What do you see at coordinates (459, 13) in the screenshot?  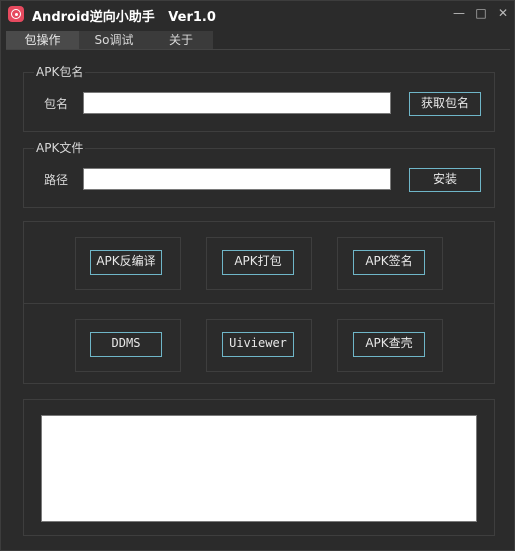 I see `minimize-button: —` at bounding box center [459, 13].